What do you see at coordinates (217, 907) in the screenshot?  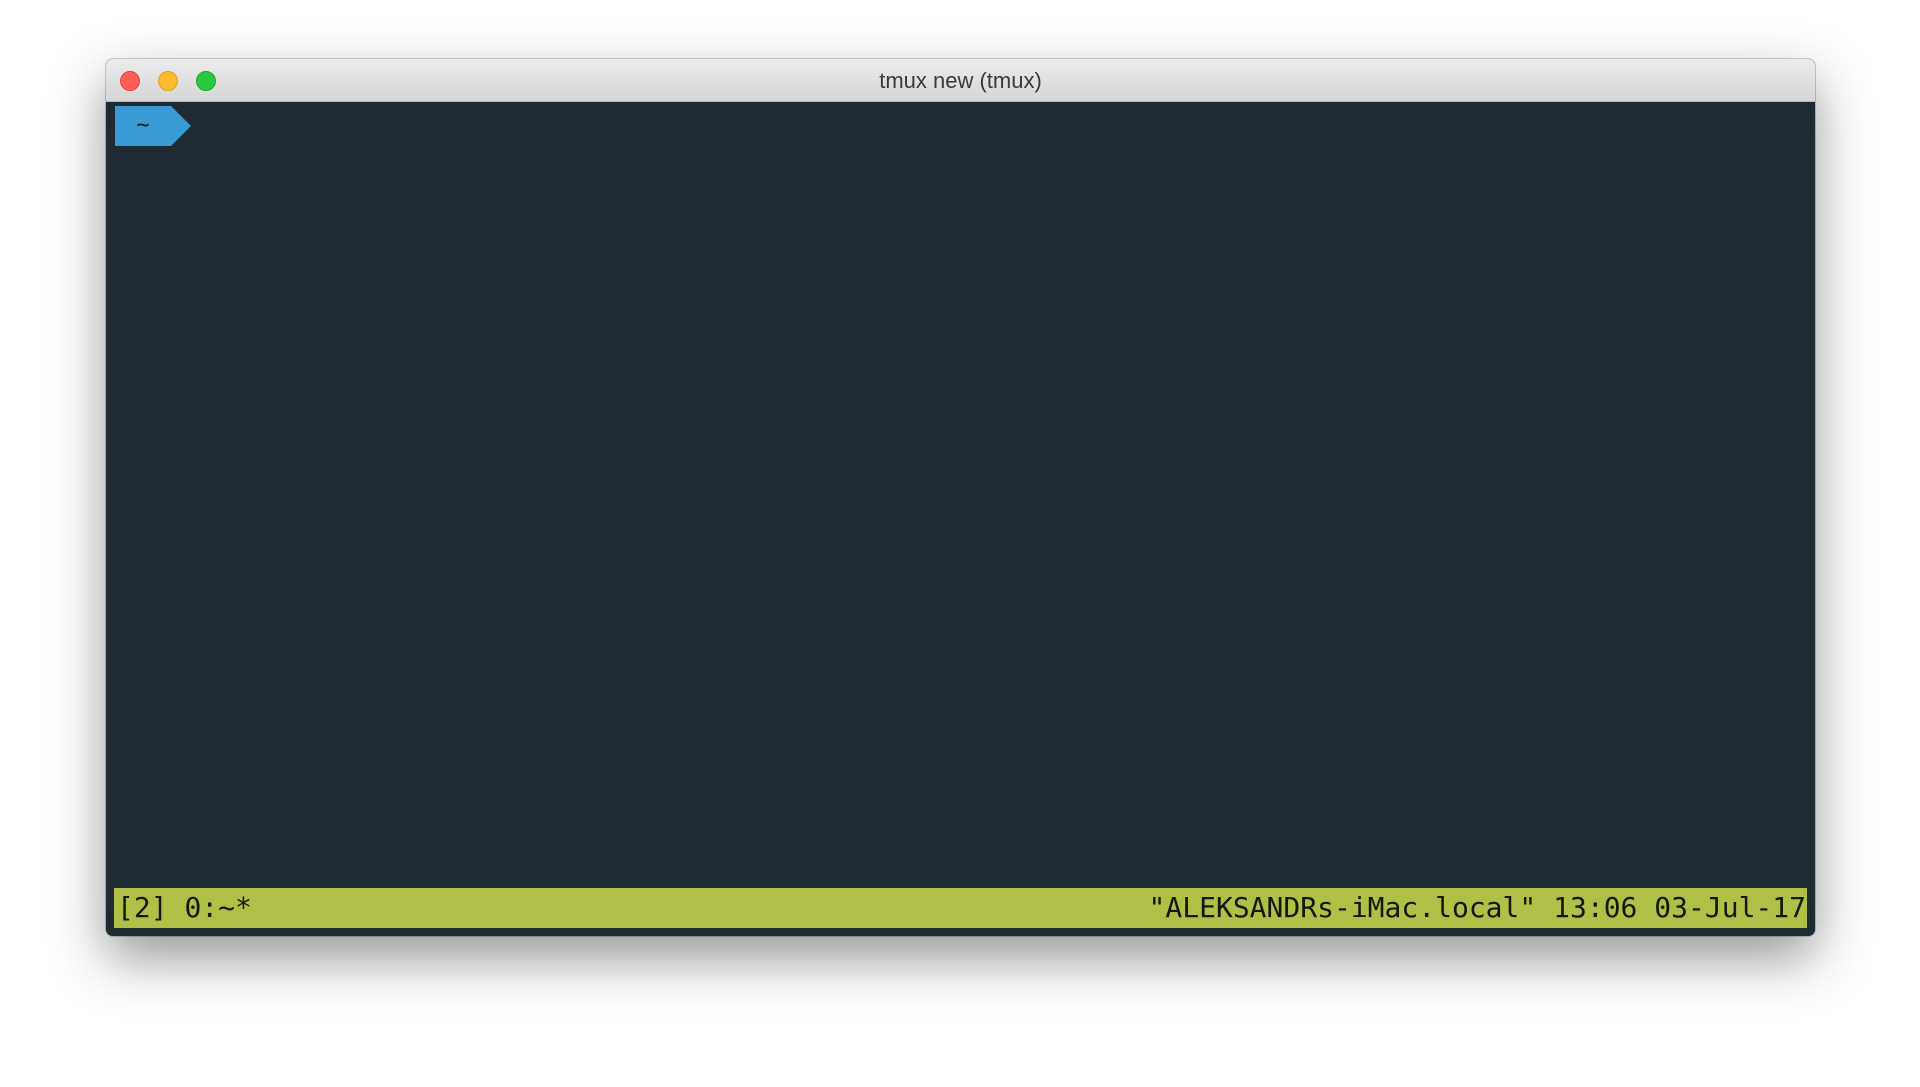 I see `window-list-item: 0:~*` at bounding box center [217, 907].